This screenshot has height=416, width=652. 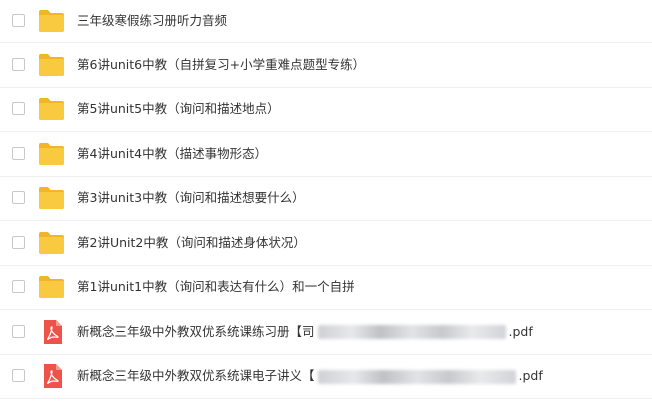 What do you see at coordinates (191, 198) in the screenshot?
I see `file-name: 第3讲unit3中教（询问和描述想要什么）` at bounding box center [191, 198].